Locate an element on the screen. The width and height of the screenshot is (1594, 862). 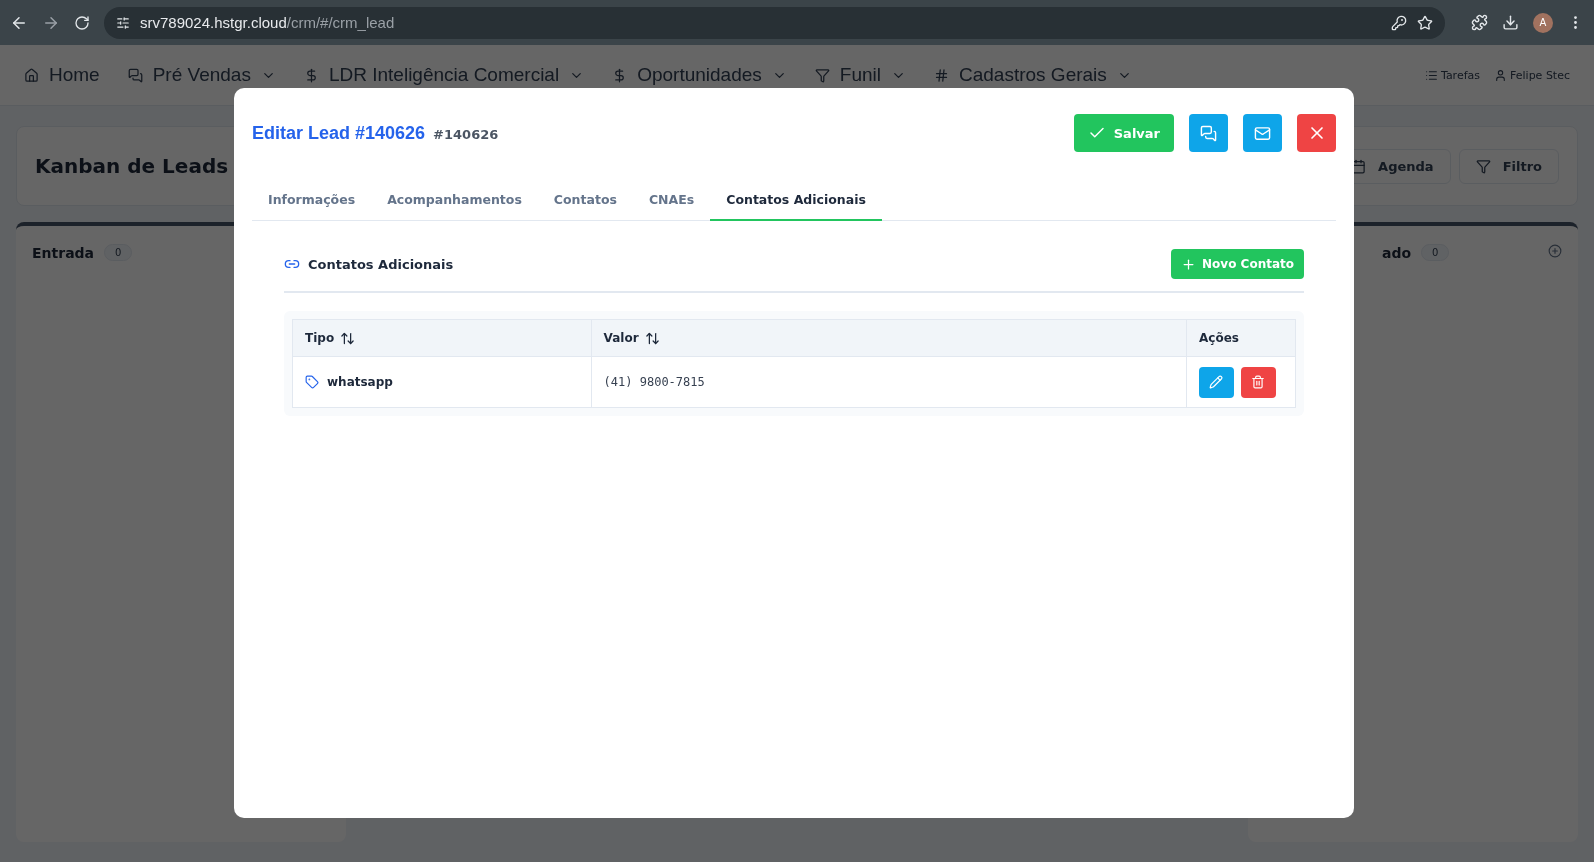
edit-button is located at coordinates (1216, 382).